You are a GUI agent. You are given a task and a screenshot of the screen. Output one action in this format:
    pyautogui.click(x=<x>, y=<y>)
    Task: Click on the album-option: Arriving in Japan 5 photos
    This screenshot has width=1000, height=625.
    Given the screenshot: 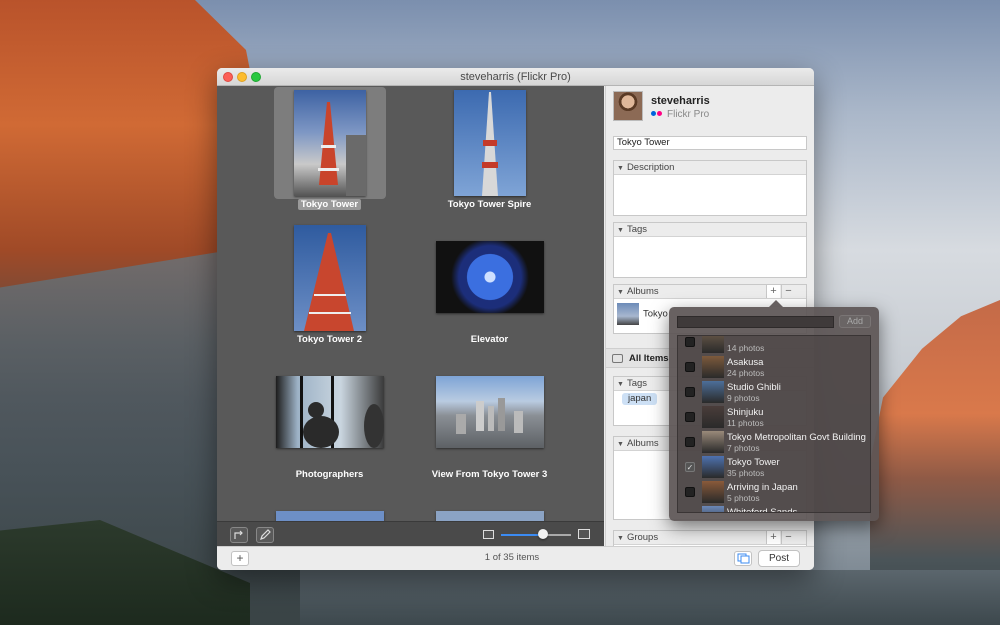 What is the action you would take?
    pyautogui.click(x=774, y=492)
    